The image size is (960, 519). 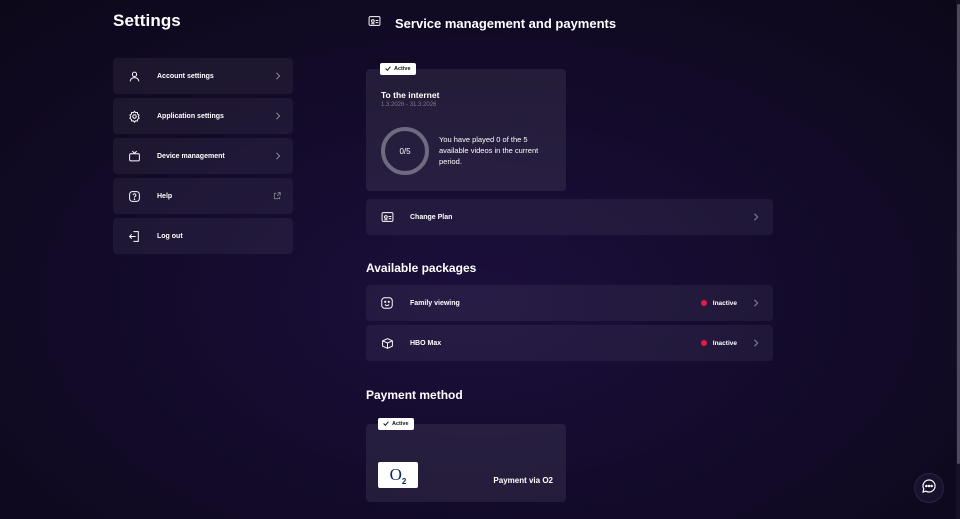 What do you see at coordinates (409, 105) in the screenshot?
I see `plan-dates: 1.3.2026 - 31.3.2026` at bounding box center [409, 105].